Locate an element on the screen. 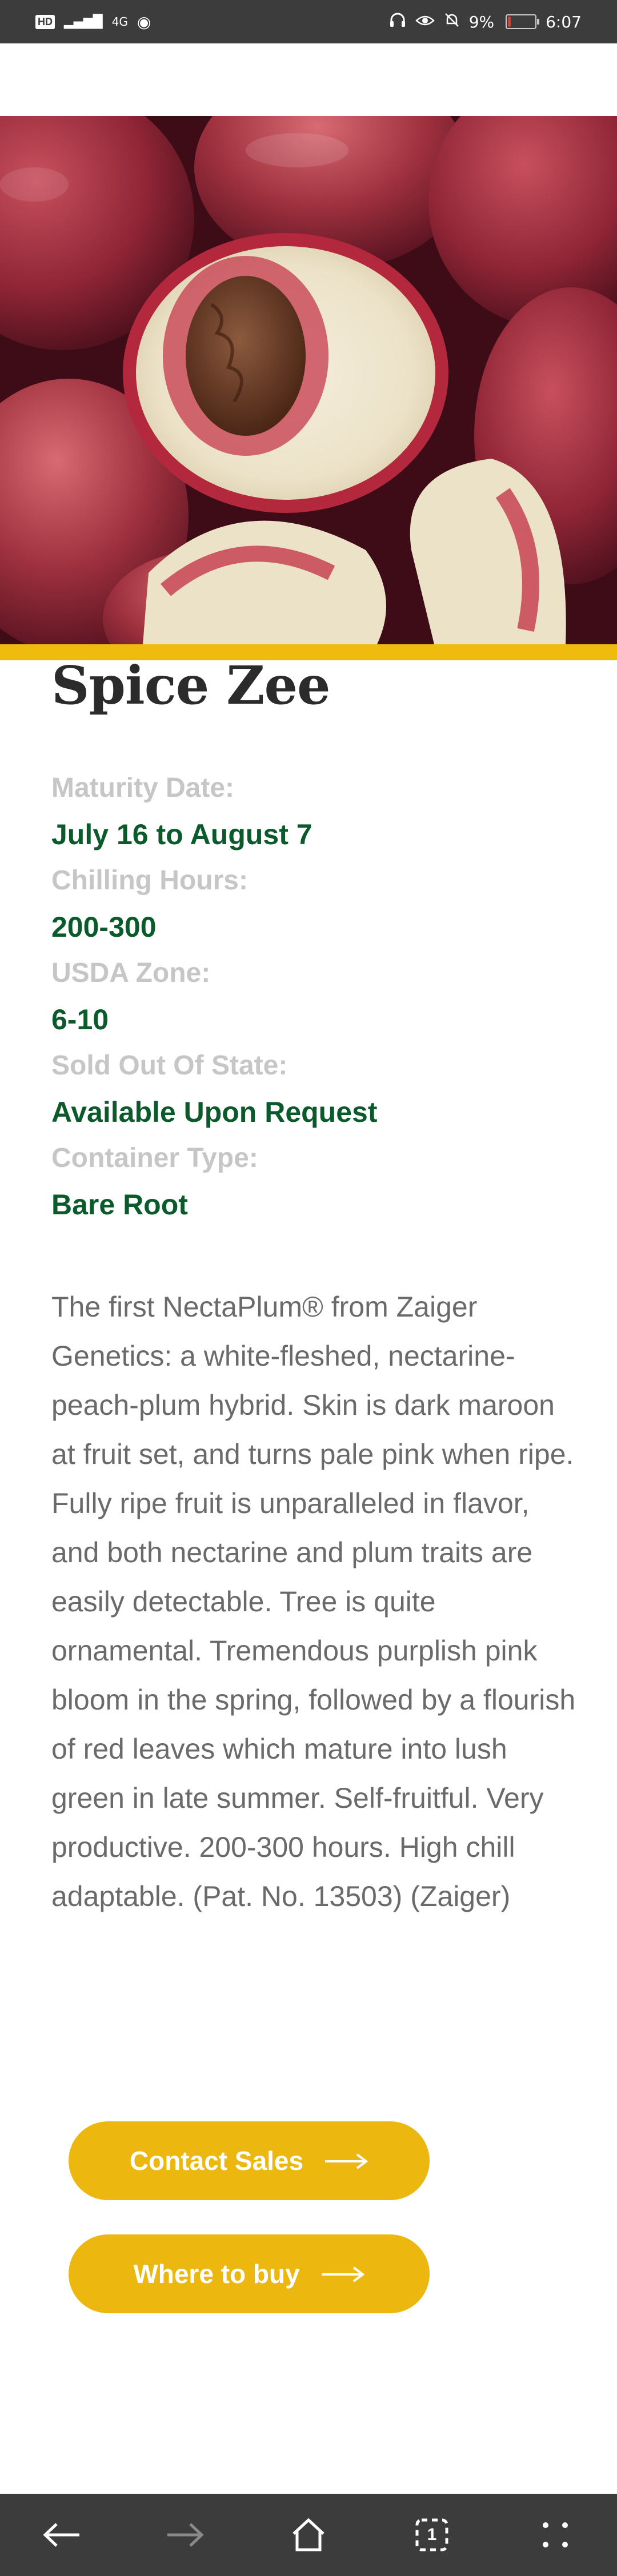  browser-bottom-nav: 1 is located at coordinates (308, 2535).